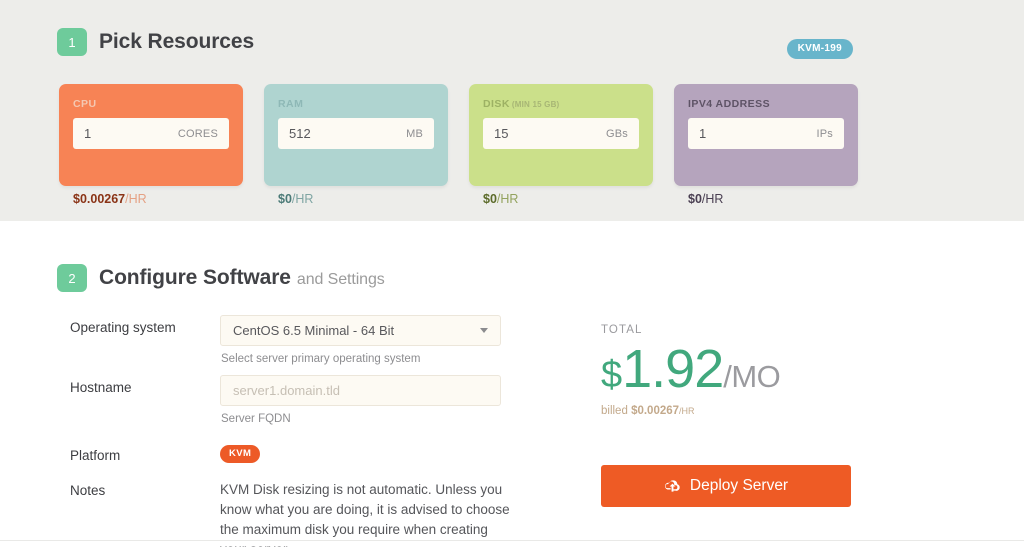 Image resolution: width=1024 pixels, height=547 pixels. What do you see at coordinates (729, 104) in the screenshot?
I see `ipv4-card-label: IPV4 ADDRESS` at bounding box center [729, 104].